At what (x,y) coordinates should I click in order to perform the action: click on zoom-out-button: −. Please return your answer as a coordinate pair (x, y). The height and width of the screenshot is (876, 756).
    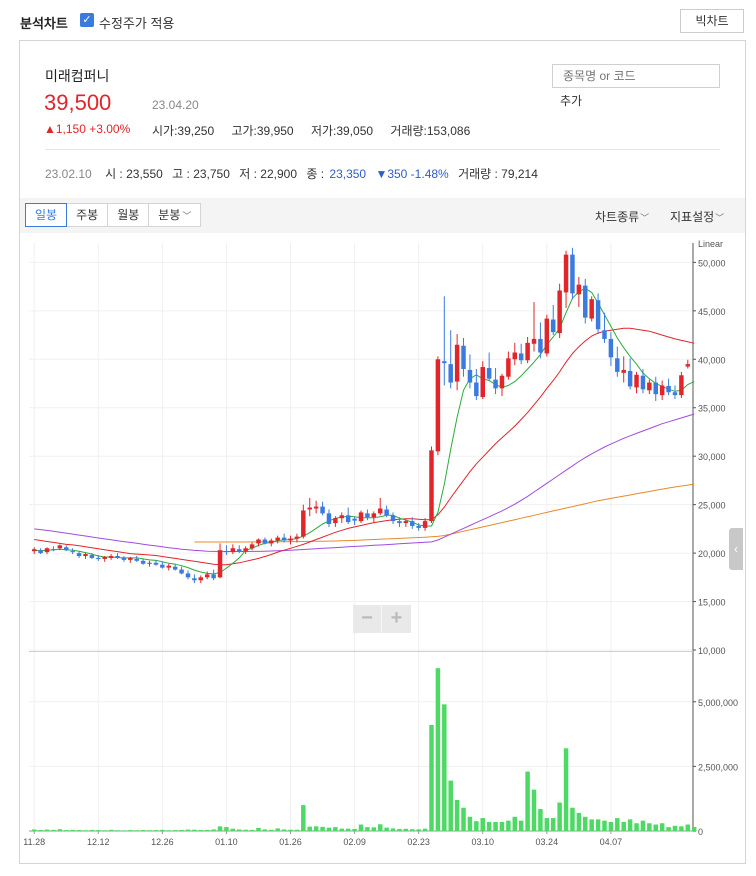
    Looking at the image, I should click on (367, 619).